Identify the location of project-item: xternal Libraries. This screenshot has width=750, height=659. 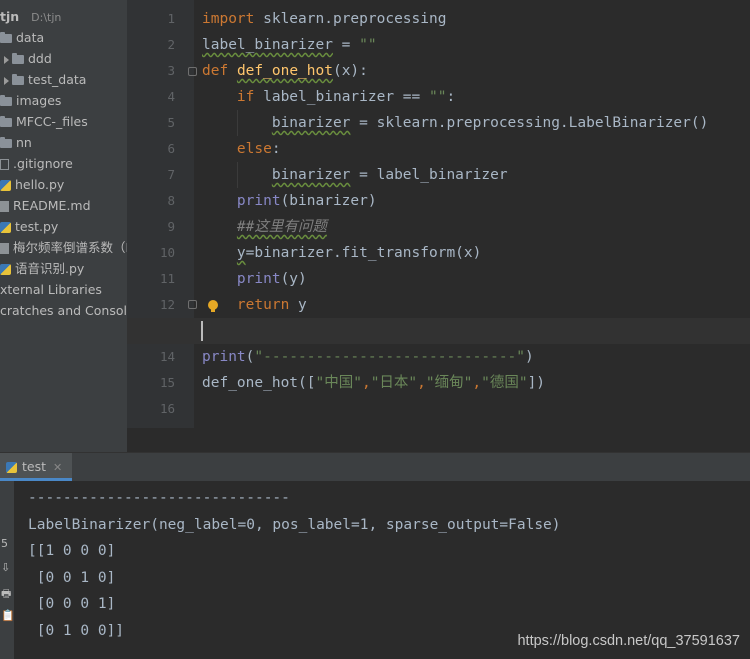
(51, 289).